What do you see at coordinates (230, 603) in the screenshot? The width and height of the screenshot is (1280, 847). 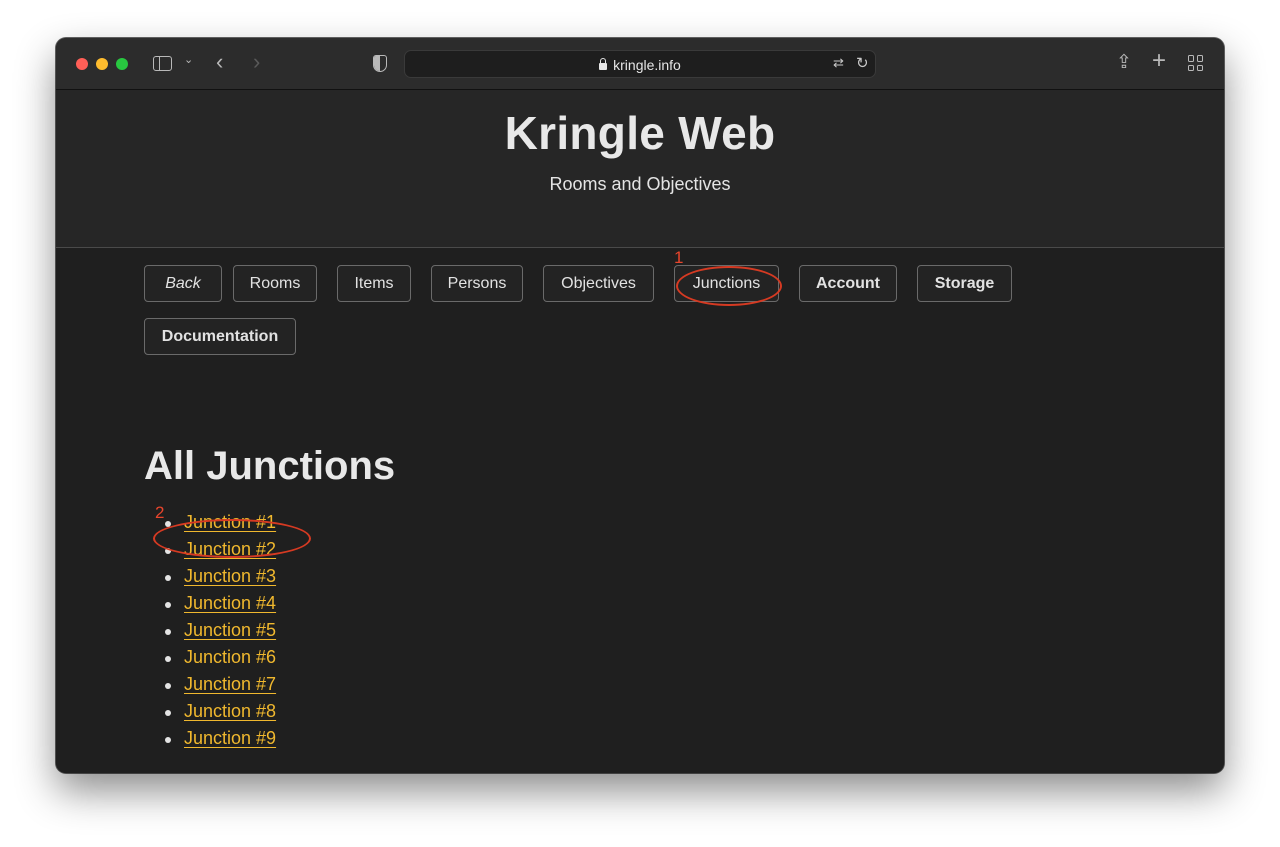 I see `junction-link: Junction #4` at bounding box center [230, 603].